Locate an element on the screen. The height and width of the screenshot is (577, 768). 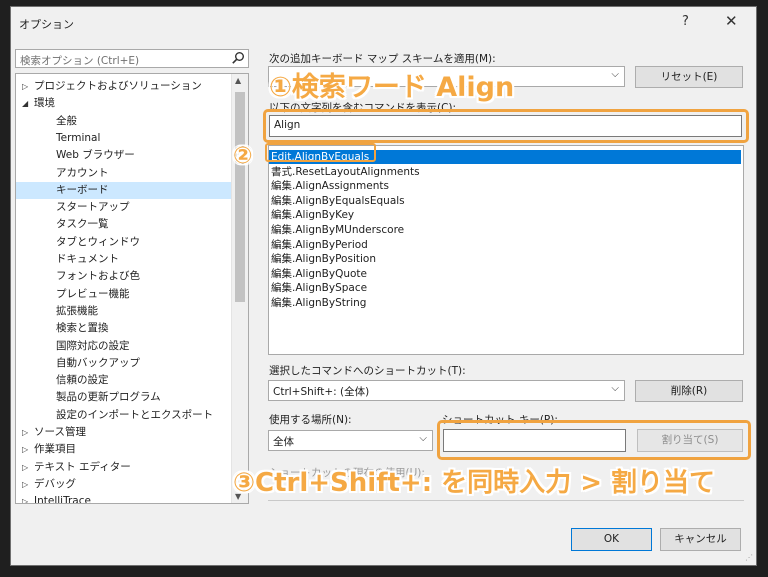
command-item: 編集.AlignByPeriod is located at coordinates (319, 245).